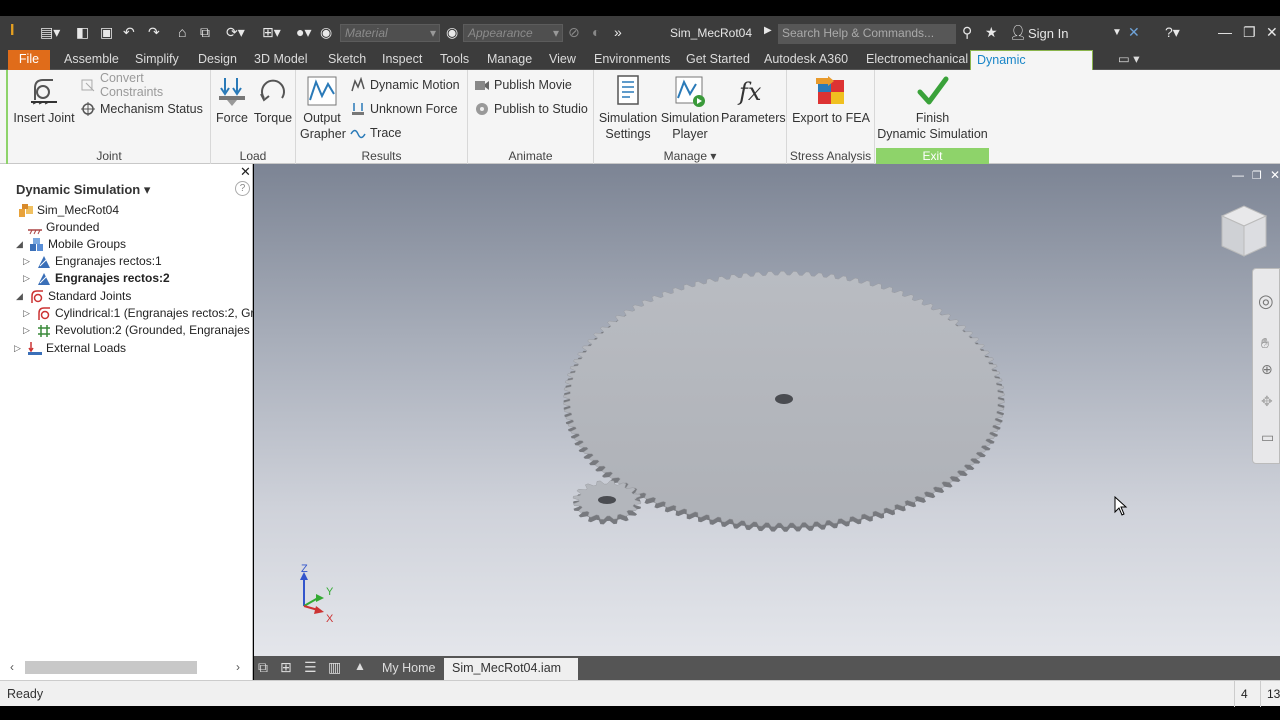 This screenshot has height=720, width=1280. What do you see at coordinates (129, 32) in the screenshot?
I see `undo-icon: ↶` at bounding box center [129, 32].